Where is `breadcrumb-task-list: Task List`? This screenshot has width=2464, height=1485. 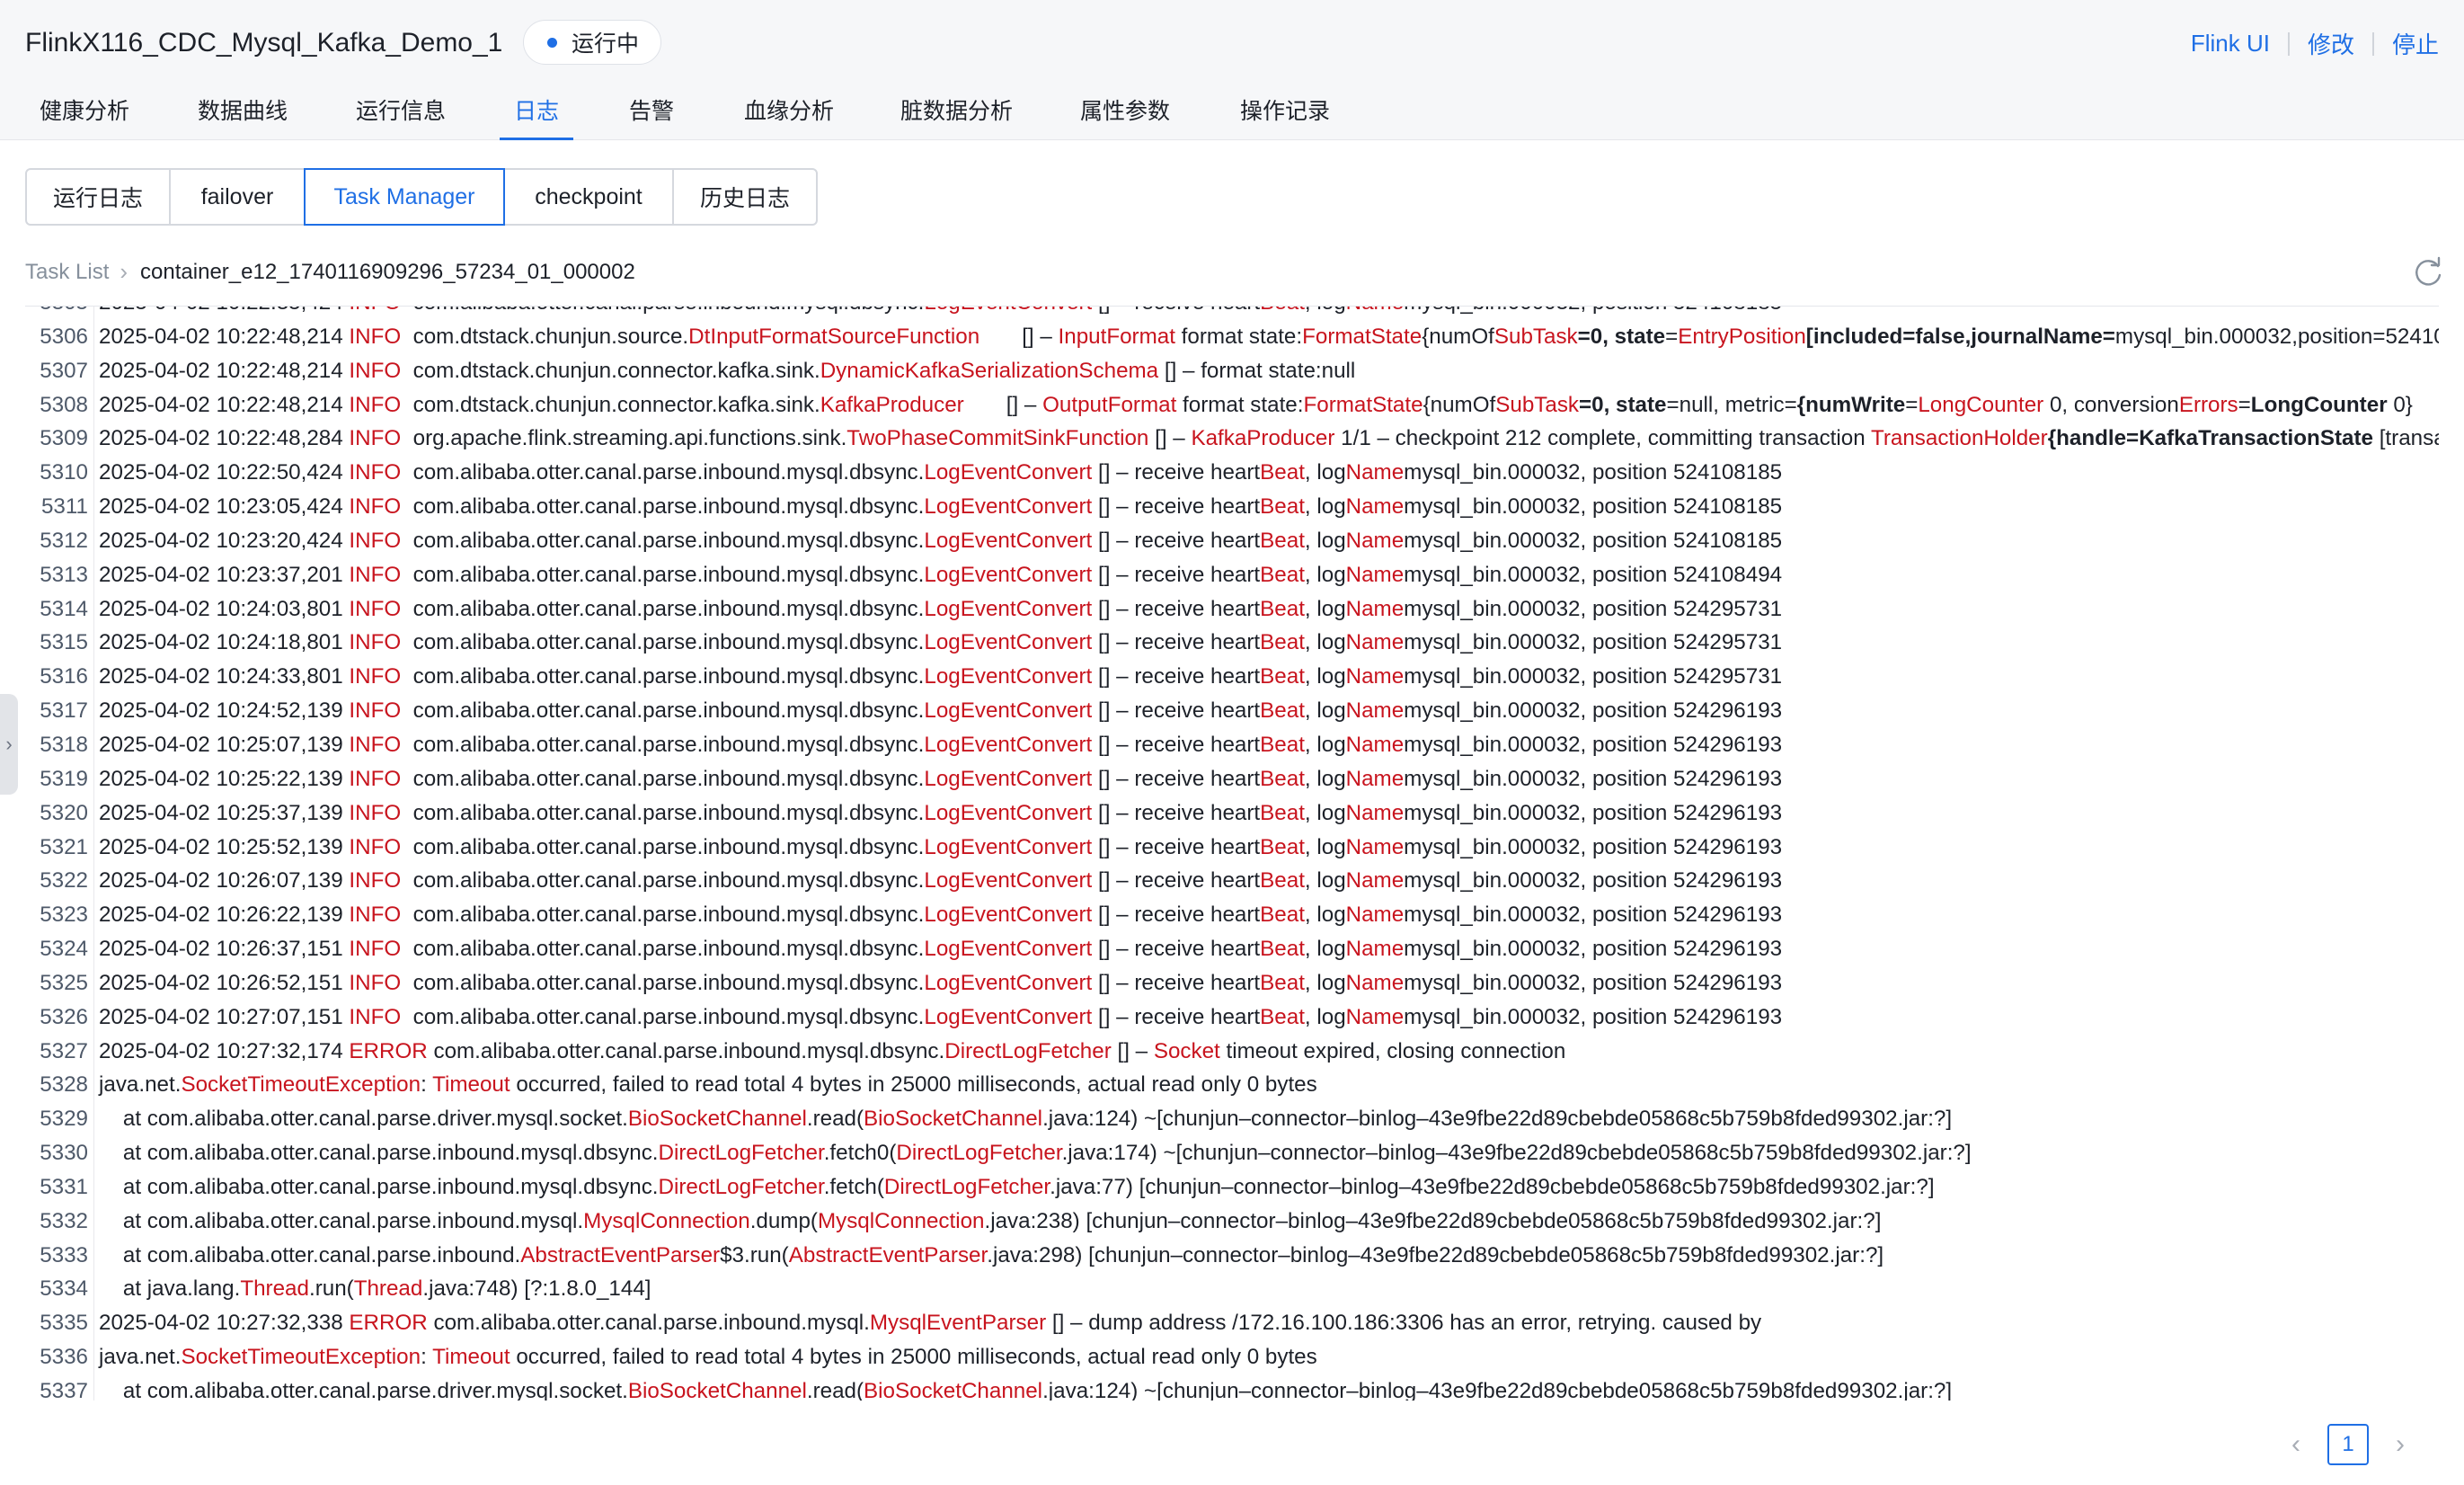 breadcrumb-task-list: Task List is located at coordinates (67, 272).